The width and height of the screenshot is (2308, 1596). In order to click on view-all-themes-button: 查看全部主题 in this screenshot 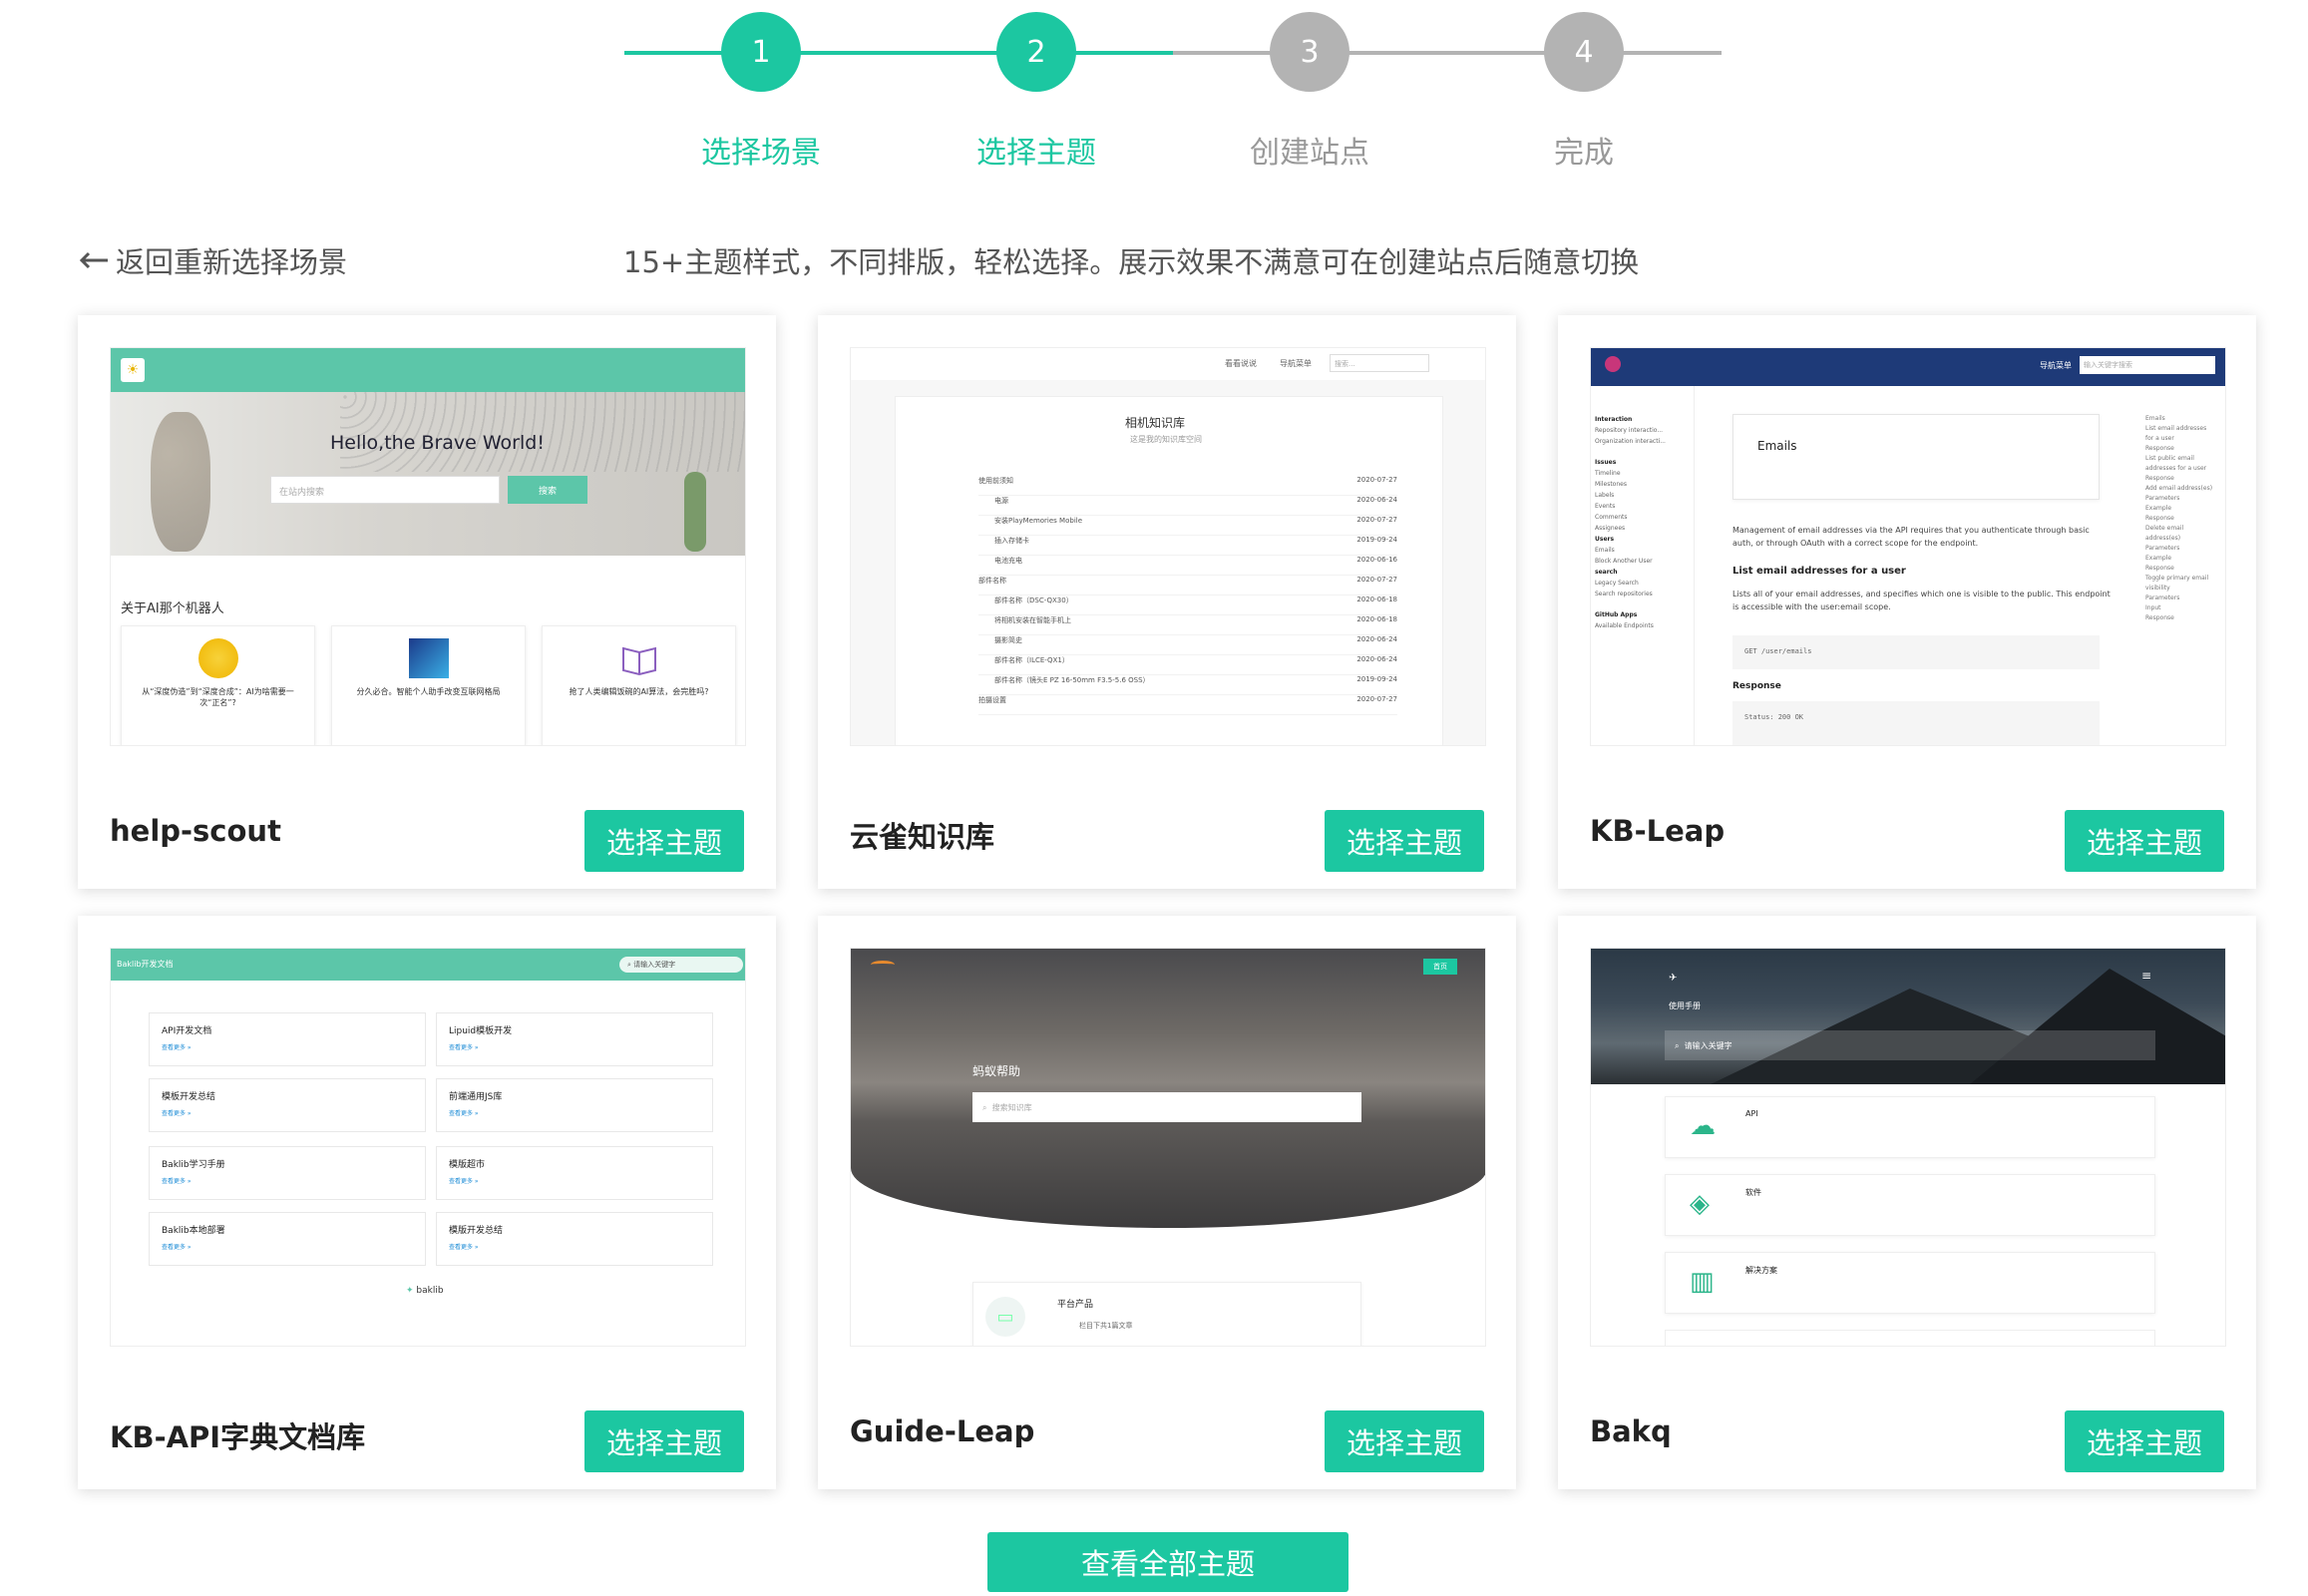, I will do `click(1167, 1562)`.